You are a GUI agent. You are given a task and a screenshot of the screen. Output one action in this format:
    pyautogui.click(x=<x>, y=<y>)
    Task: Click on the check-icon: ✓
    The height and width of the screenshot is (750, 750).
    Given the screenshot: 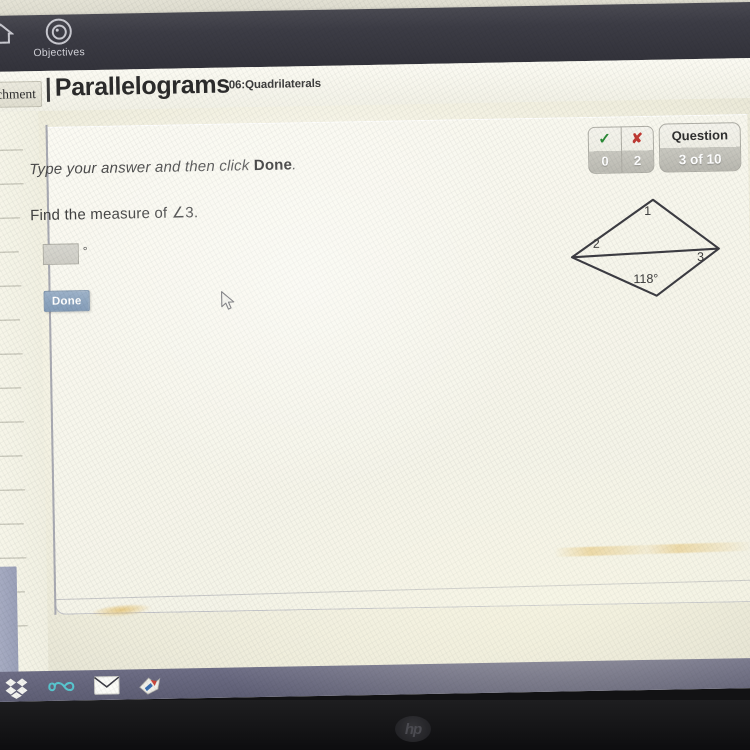 What is the action you would take?
    pyautogui.click(x=605, y=139)
    